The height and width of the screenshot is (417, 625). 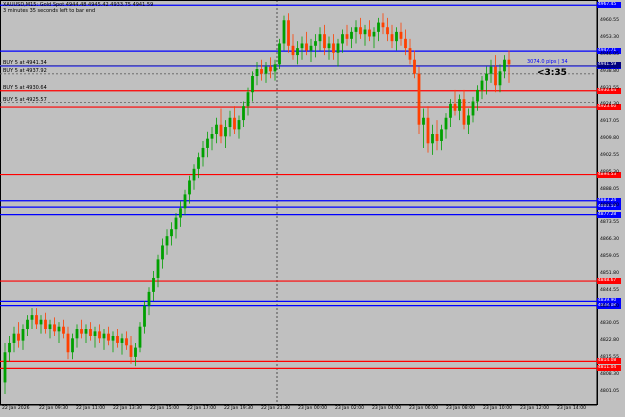 I want to click on time-tick-label: 23 Jan 06:00, so click(x=424, y=408).